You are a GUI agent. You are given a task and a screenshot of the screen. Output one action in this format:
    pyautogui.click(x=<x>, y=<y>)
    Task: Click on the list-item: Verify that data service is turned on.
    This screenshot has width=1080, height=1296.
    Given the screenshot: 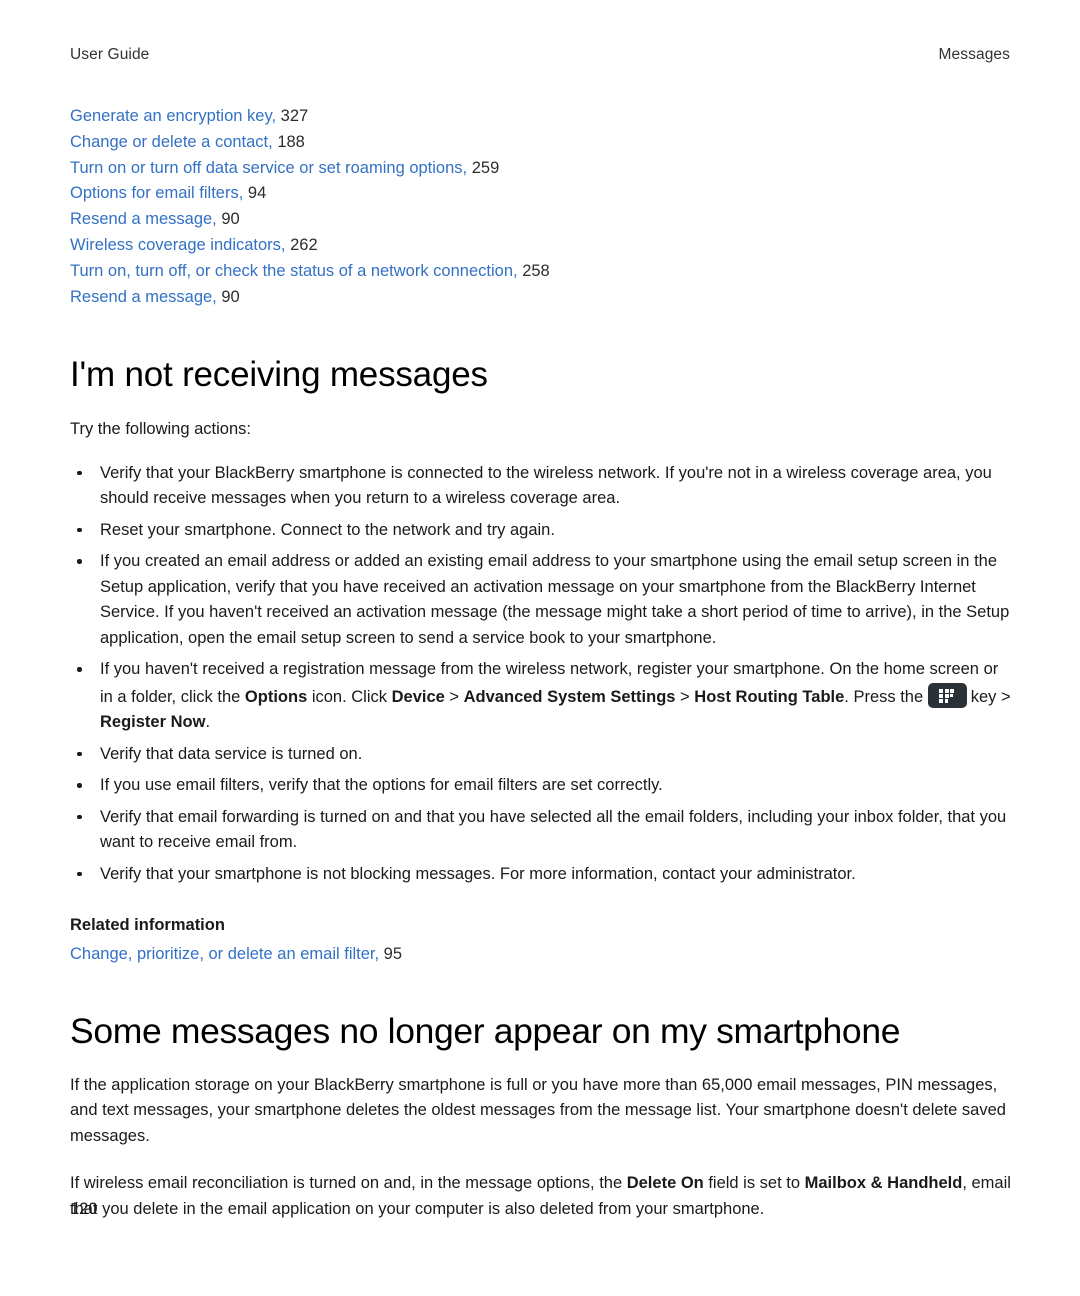 What is the action you would take?
    pyautogui.click(x=541, y=755)
    